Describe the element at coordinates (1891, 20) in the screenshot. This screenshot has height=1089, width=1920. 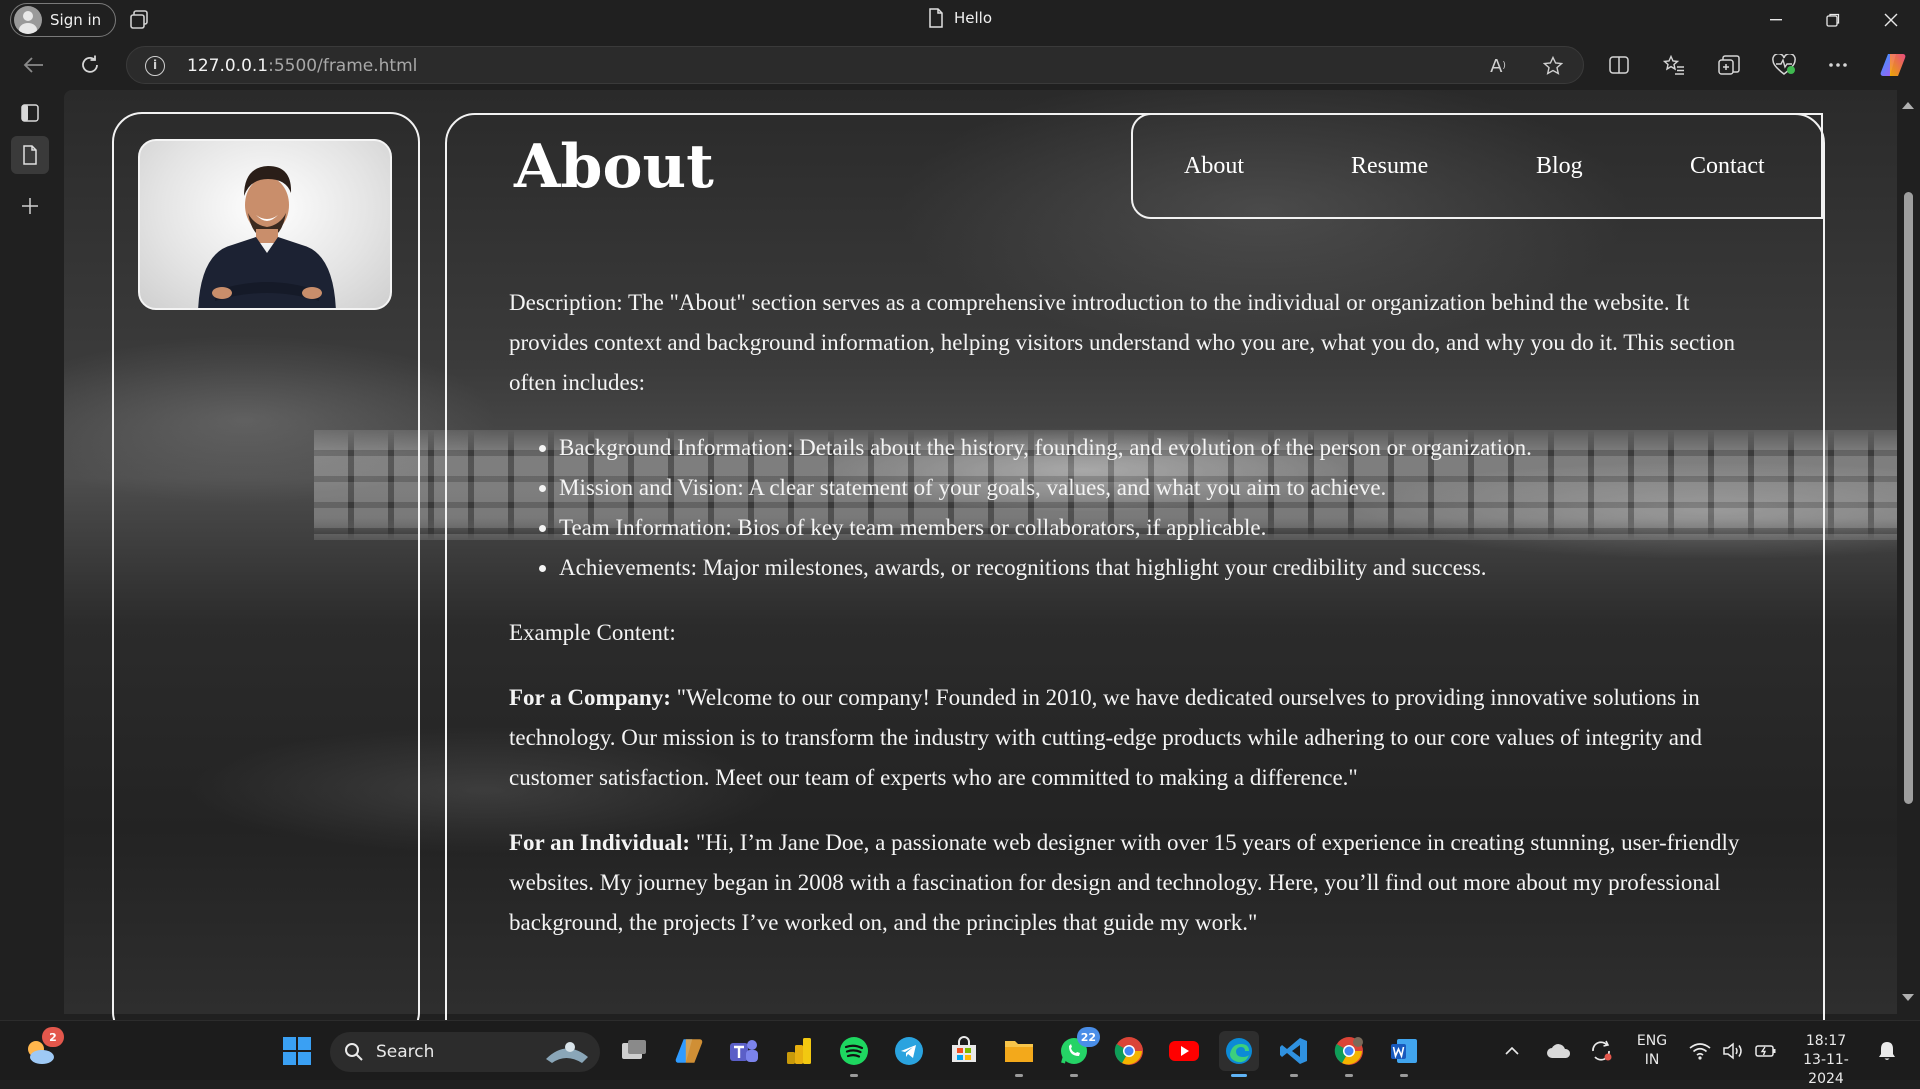
I see `close-icon` at that location.